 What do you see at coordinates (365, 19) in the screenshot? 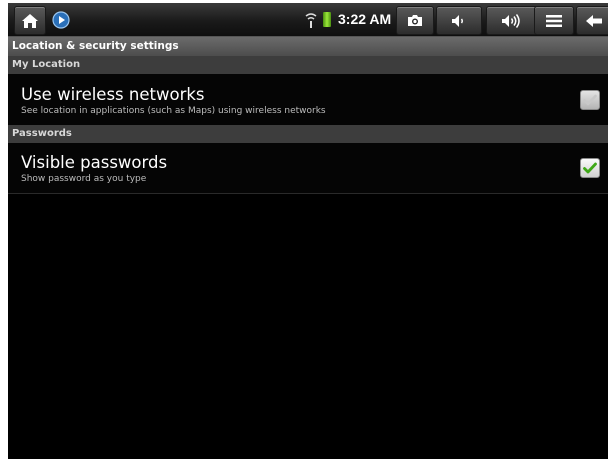
I see `status-clock: 3:22 AM` at bounding box center [365, 19].